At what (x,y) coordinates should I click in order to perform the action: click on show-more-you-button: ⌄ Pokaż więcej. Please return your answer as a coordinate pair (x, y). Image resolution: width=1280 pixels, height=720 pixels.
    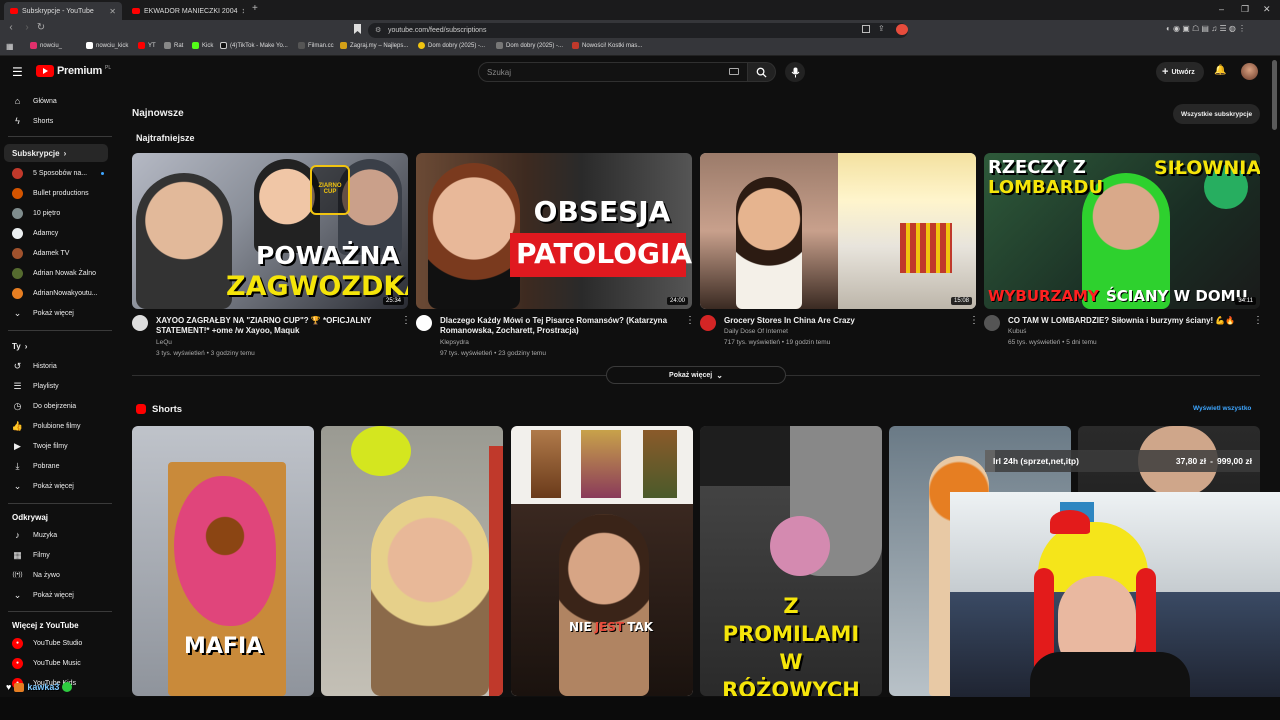
    Looking at the image, I should click on (56, 486).